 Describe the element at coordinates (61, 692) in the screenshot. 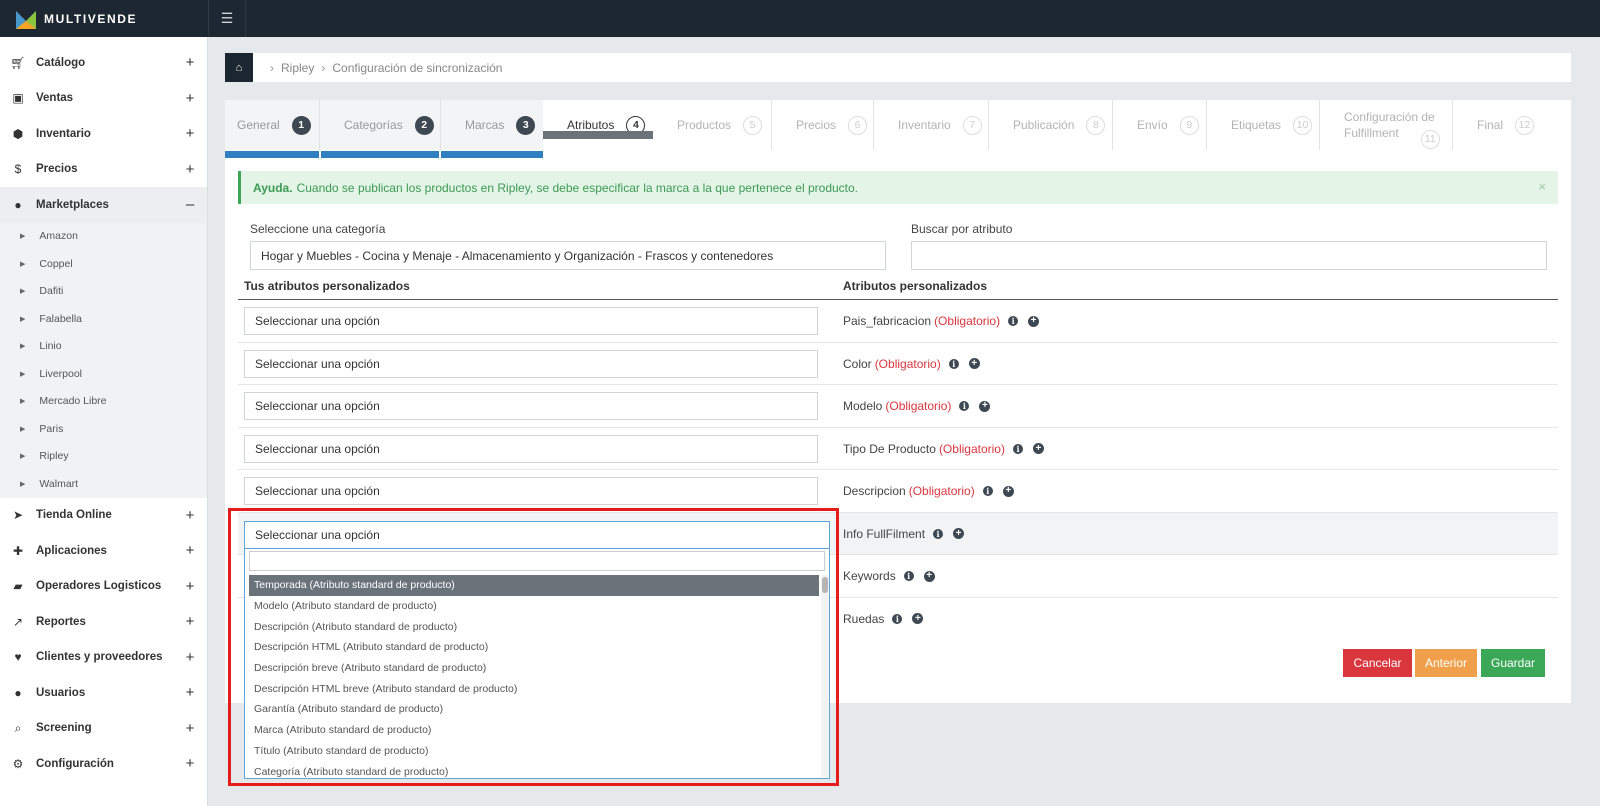

I see `sidebar-item-label: Usuarios` at that location.